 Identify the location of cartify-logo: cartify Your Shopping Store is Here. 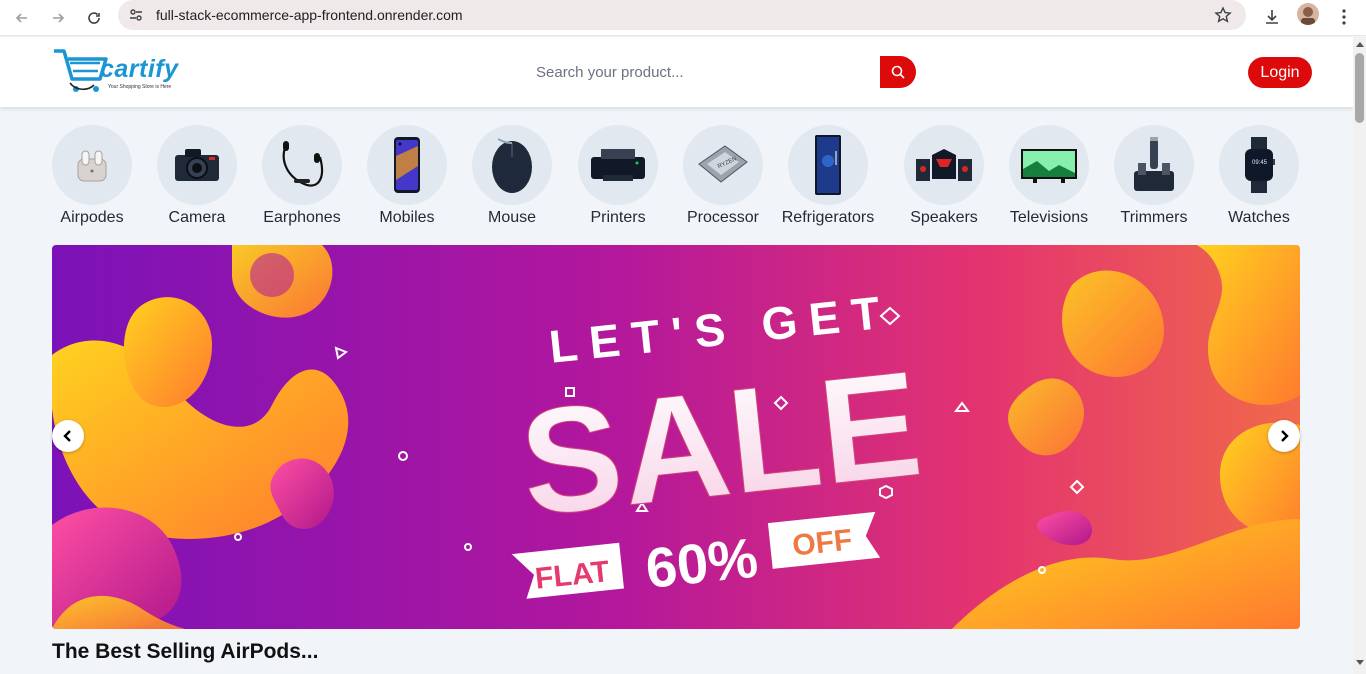
(115, 72).